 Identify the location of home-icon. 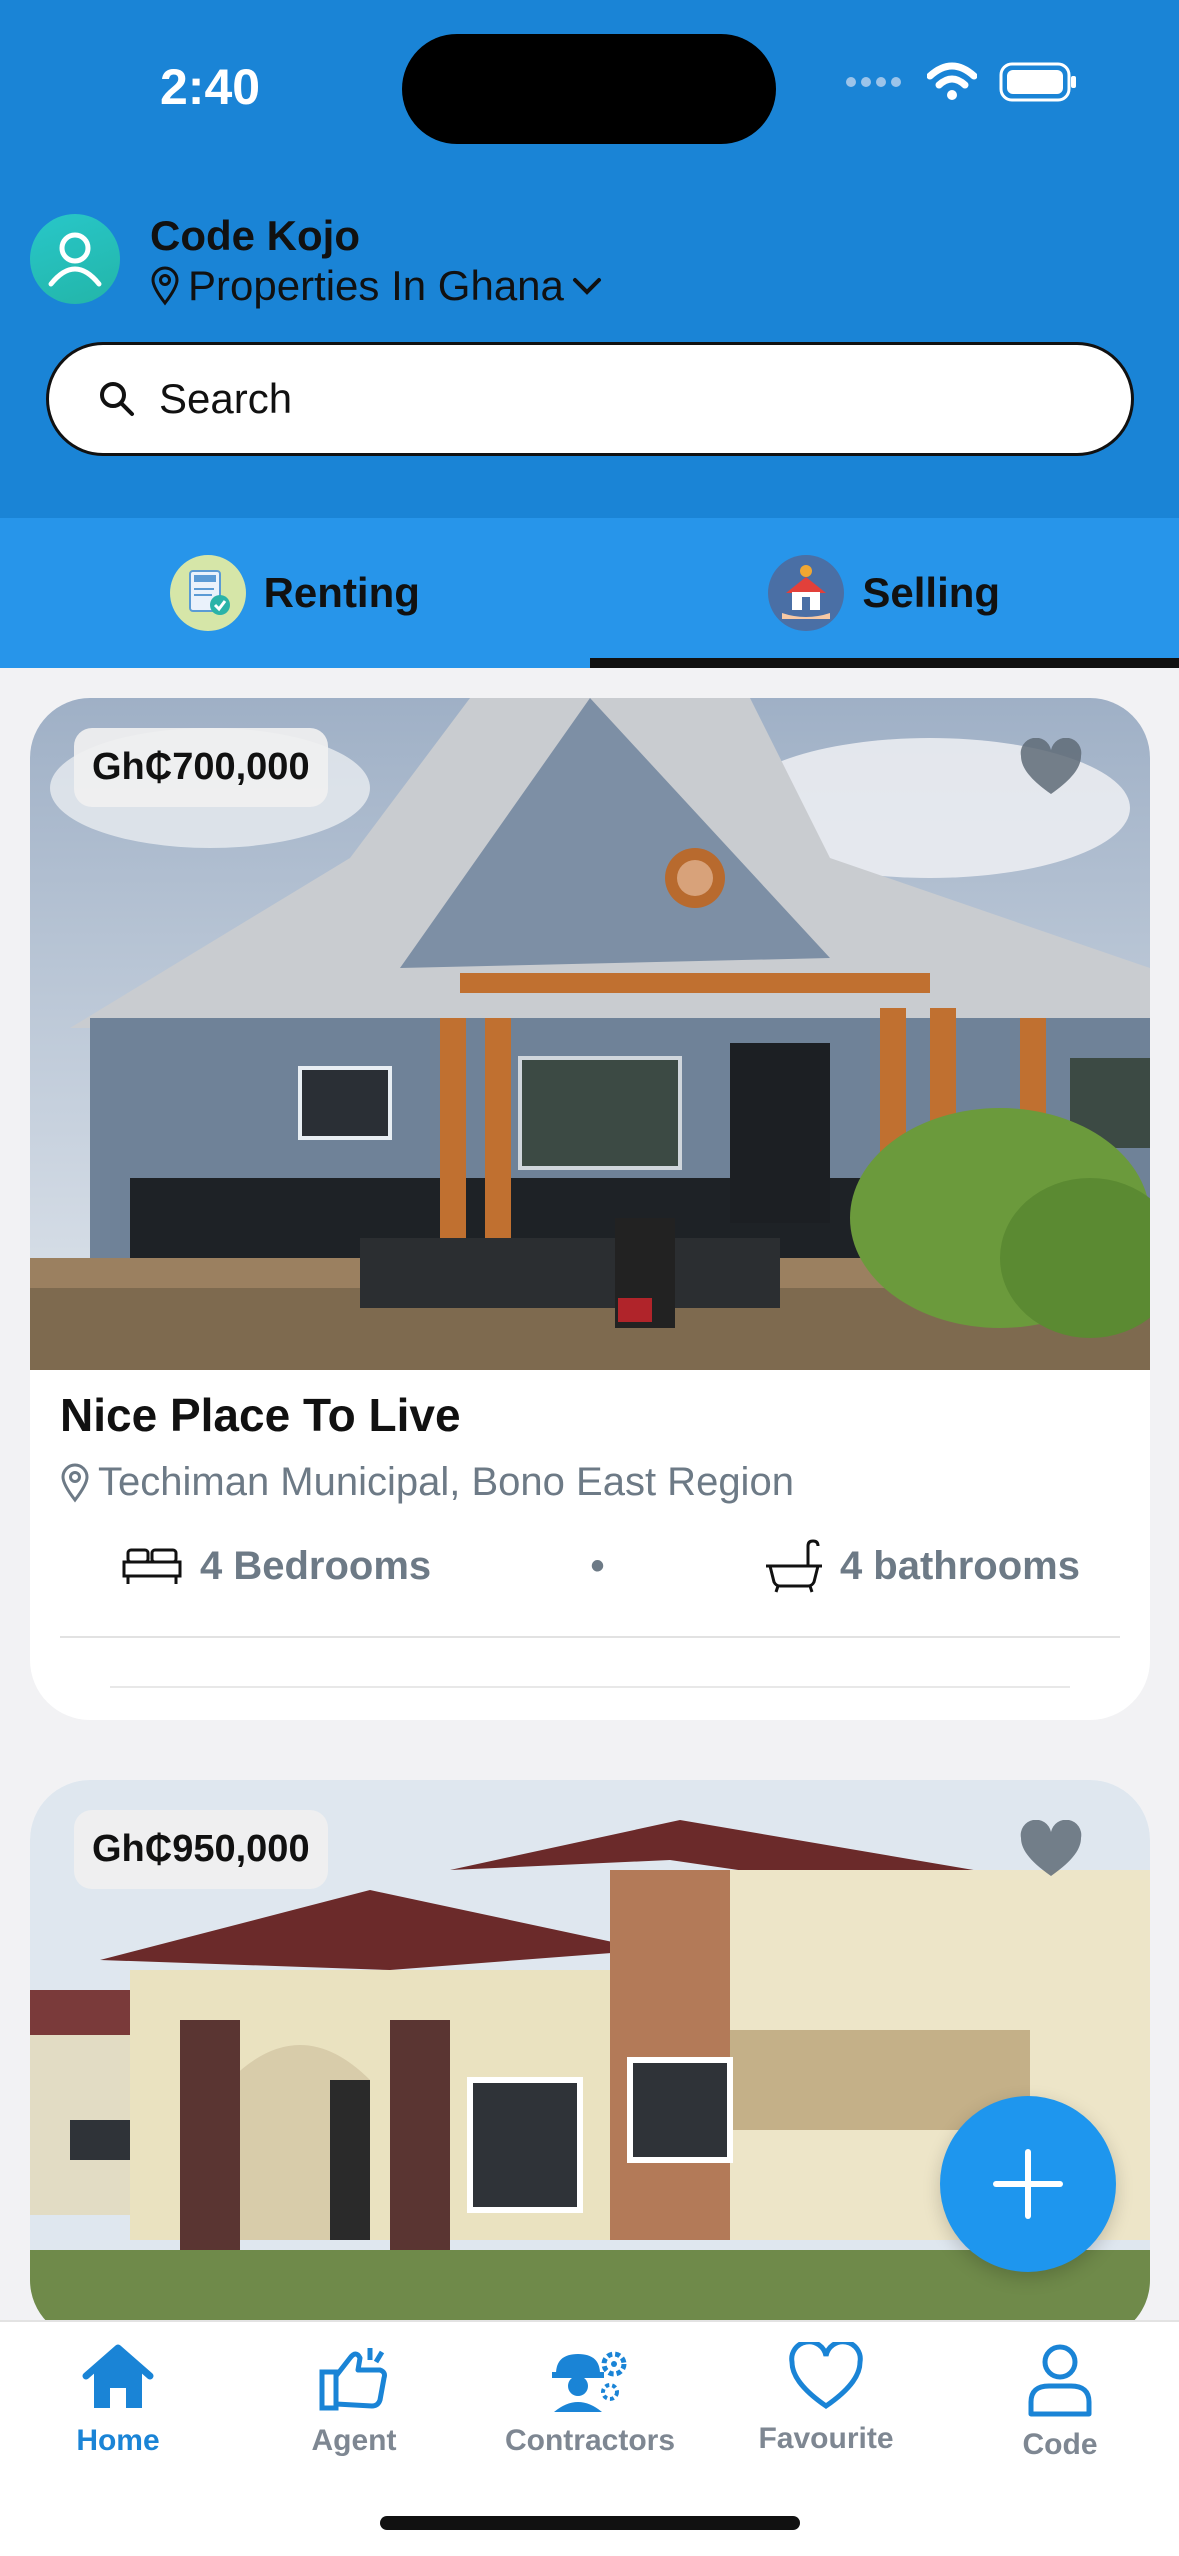
(118, 2376).